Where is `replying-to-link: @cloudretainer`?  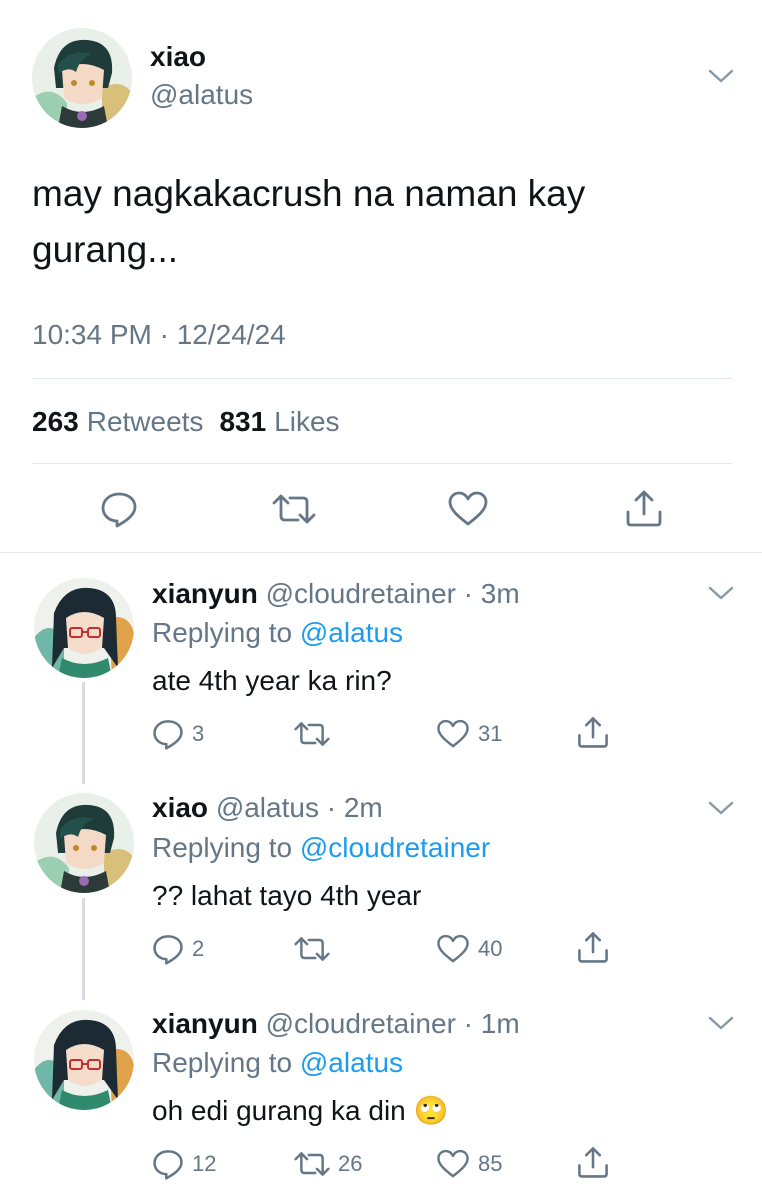 replying-to-link: @cloudretainer is located at coordinates (395, 847).